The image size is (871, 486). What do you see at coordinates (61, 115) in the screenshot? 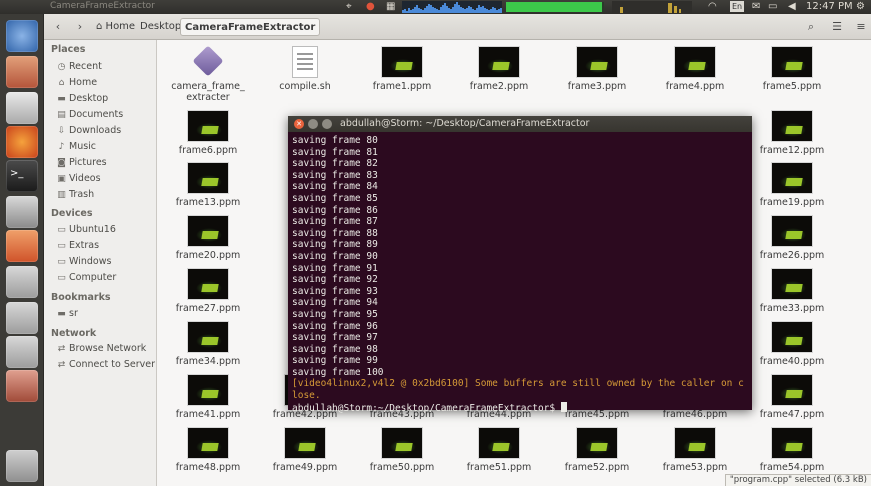
I see `document-icon: ▤` at bounding box center [61, 115].